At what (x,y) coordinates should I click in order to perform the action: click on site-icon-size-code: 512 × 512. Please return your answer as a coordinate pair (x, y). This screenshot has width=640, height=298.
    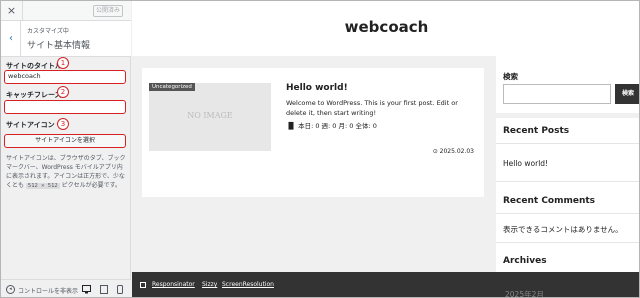
    Looking at the image, I should click on (42, 186).